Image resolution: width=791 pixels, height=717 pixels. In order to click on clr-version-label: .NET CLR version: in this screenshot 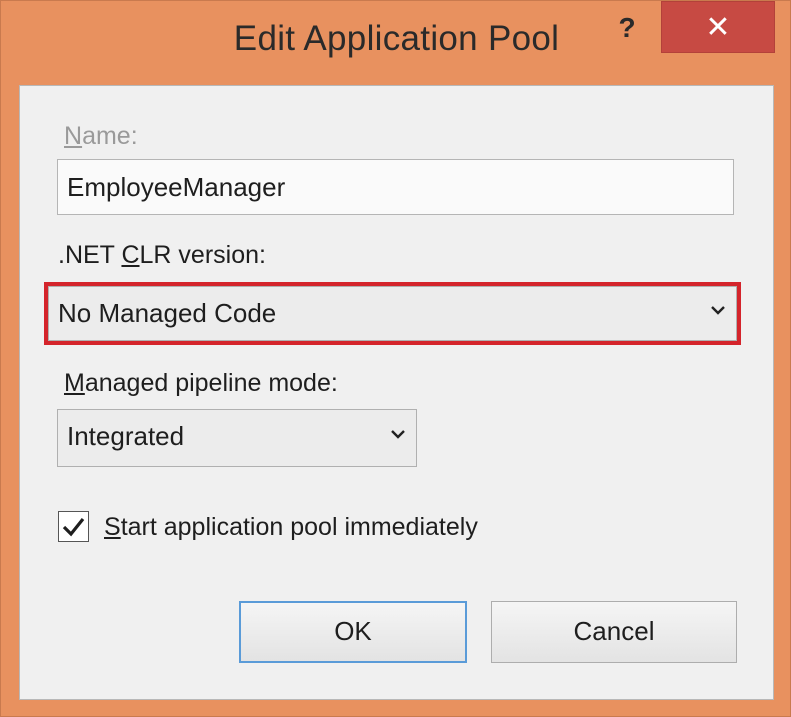, I will do `click(162, 255)`.